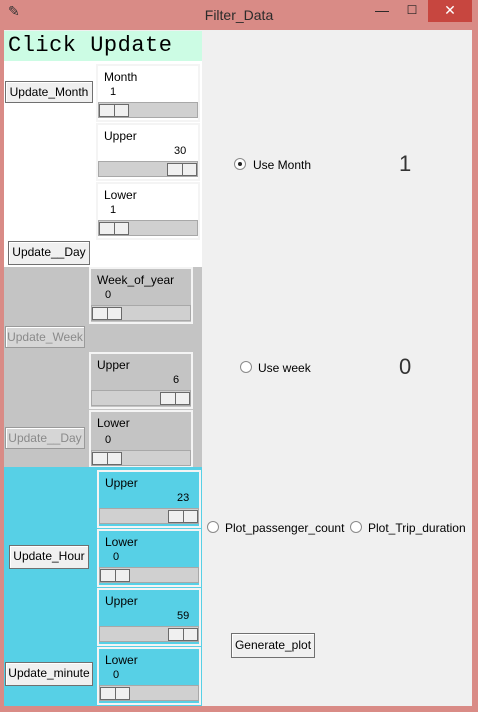  I want to click on month-slider-thumb, so click(114, 110).